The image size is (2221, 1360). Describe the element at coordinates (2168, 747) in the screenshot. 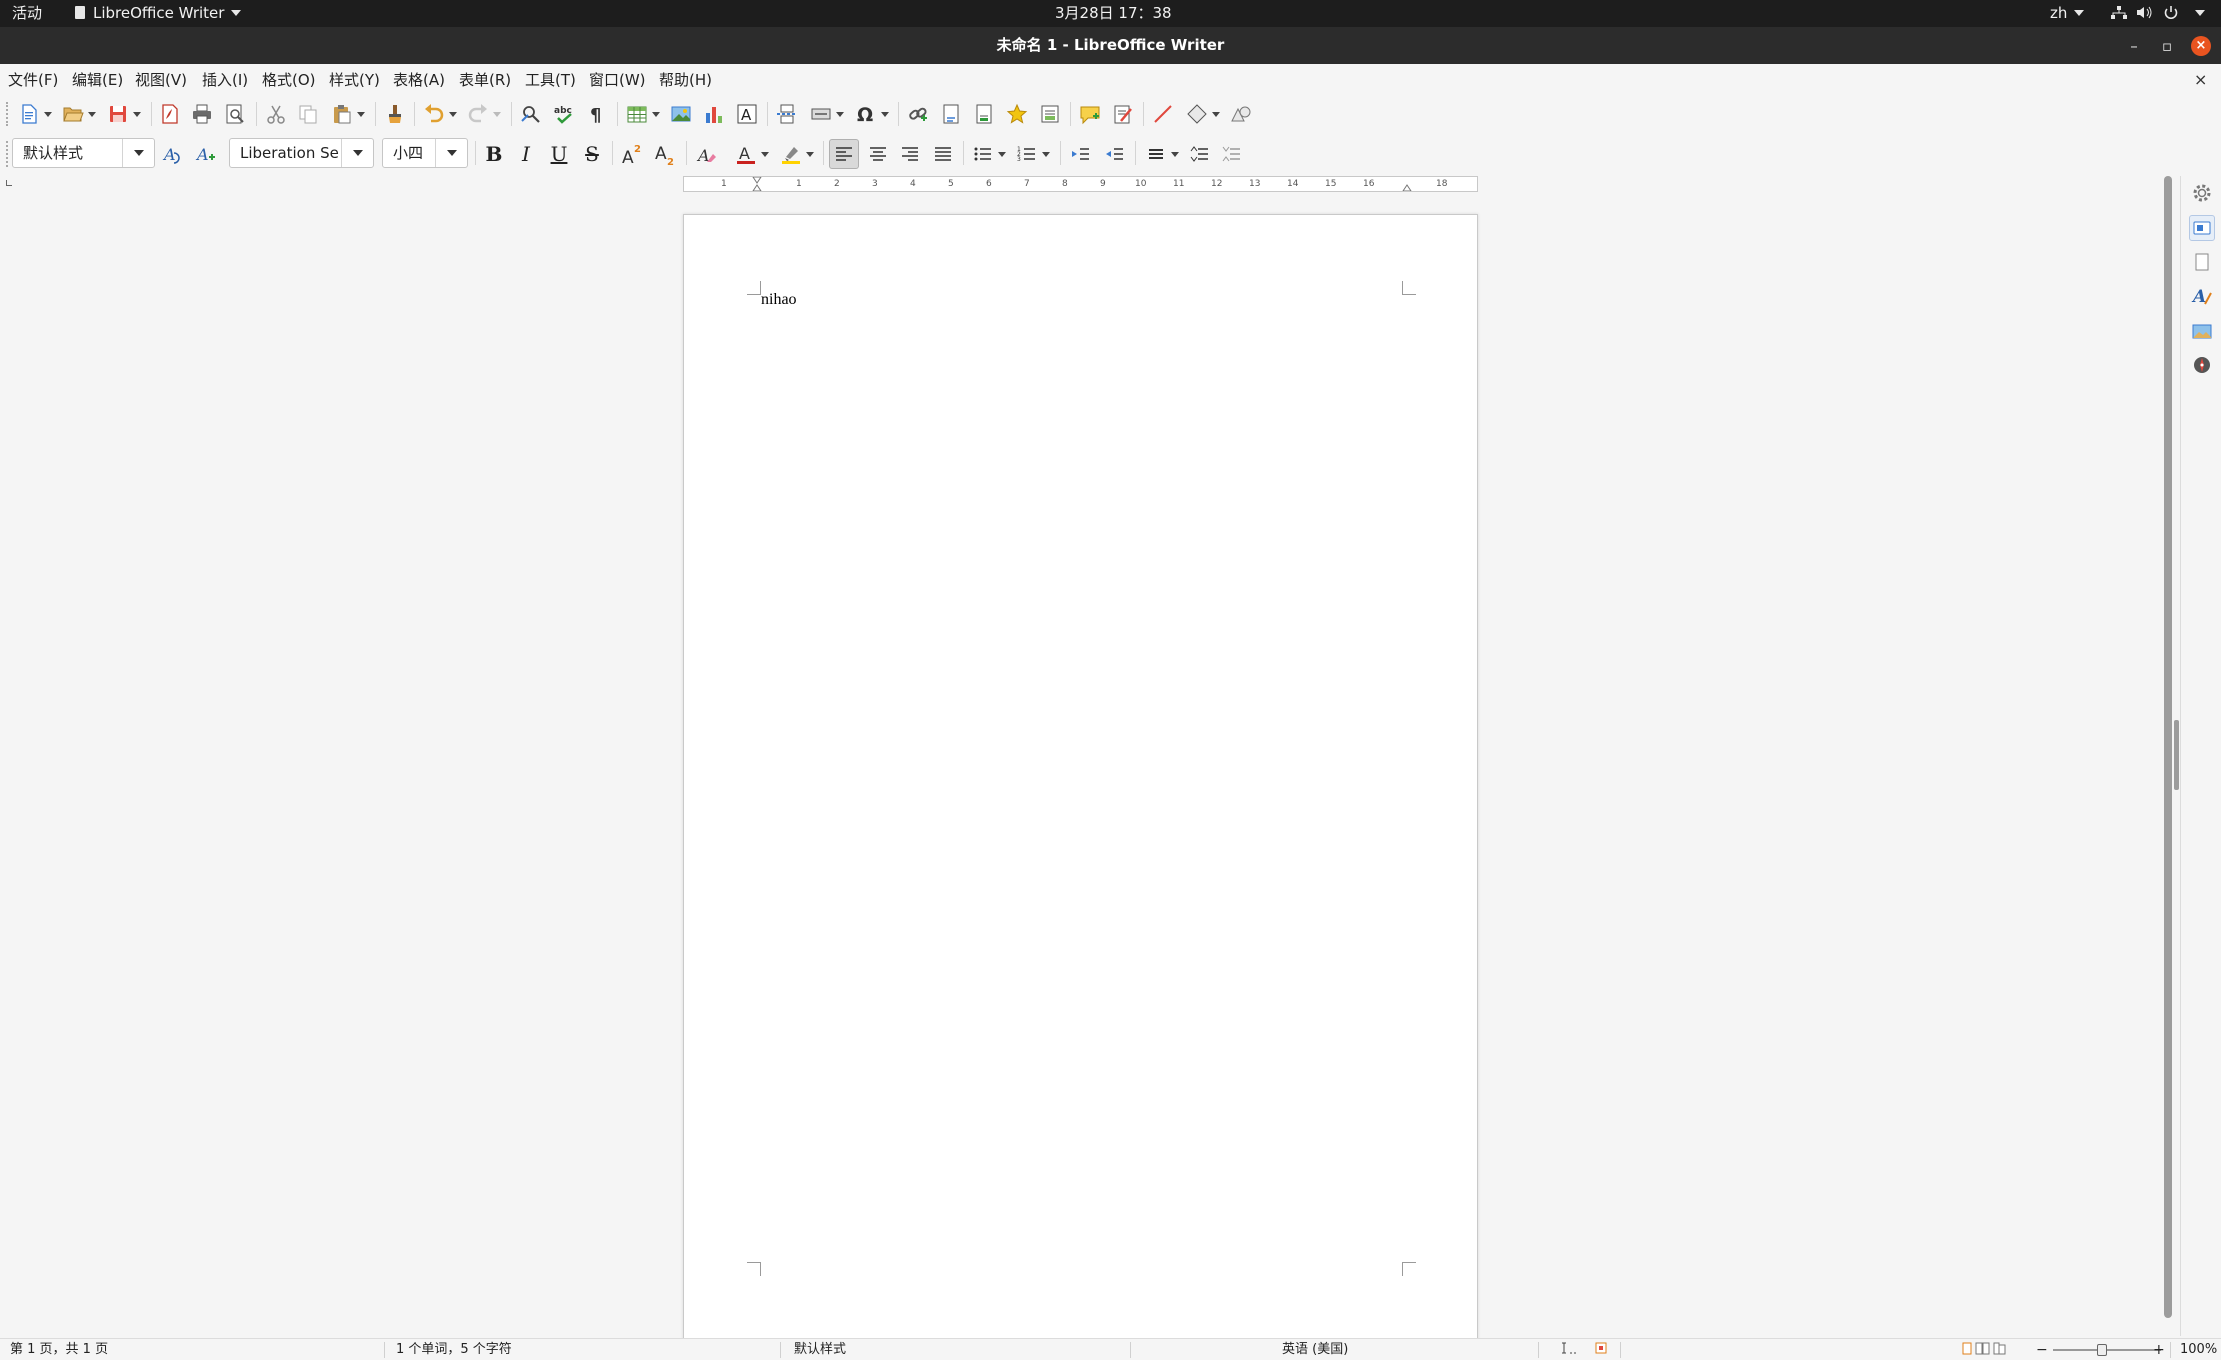

I see `scrollbar-thumb` at that location.